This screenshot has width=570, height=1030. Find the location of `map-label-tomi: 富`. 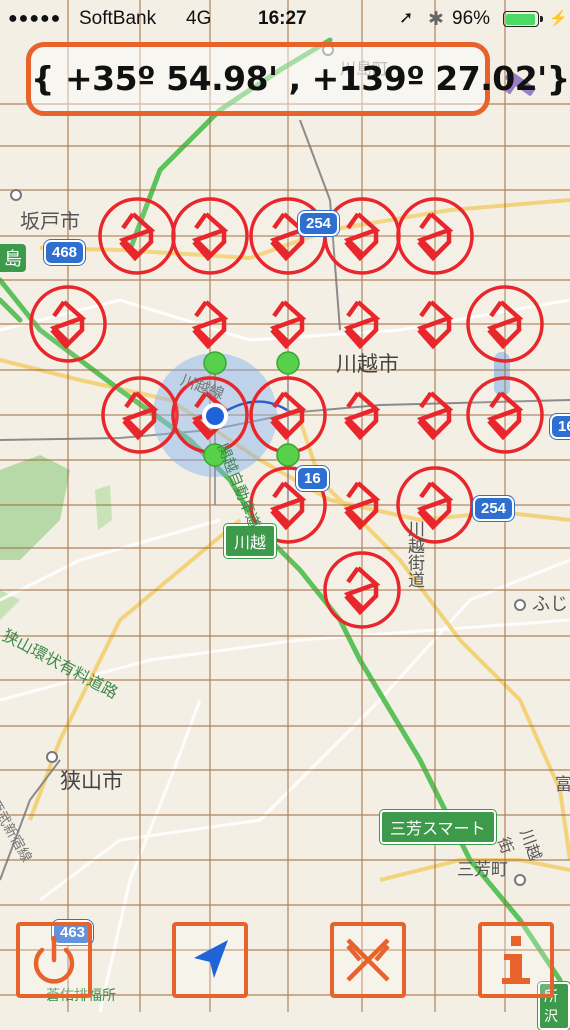

map-label-tomi: 富 is located at coordinates (562, 784).